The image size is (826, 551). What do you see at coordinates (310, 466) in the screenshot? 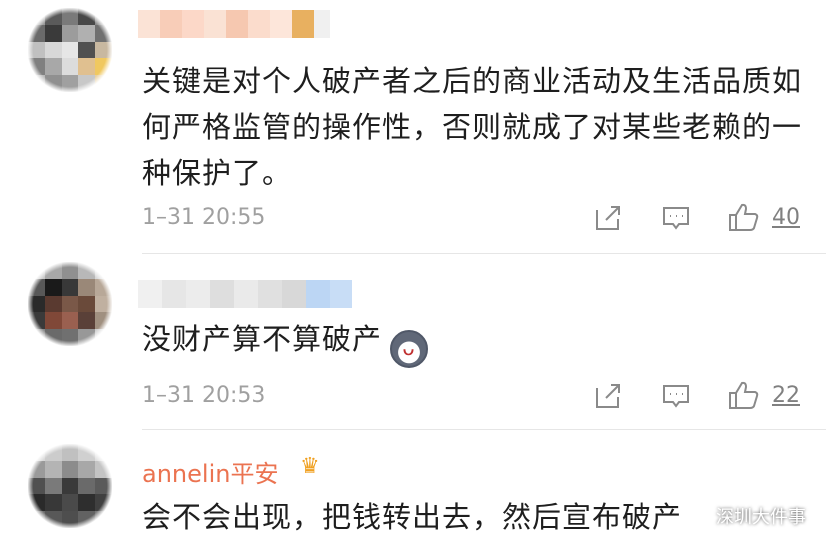
I see `crown-badge-icon: ♛` at bounding box center [310, 466].